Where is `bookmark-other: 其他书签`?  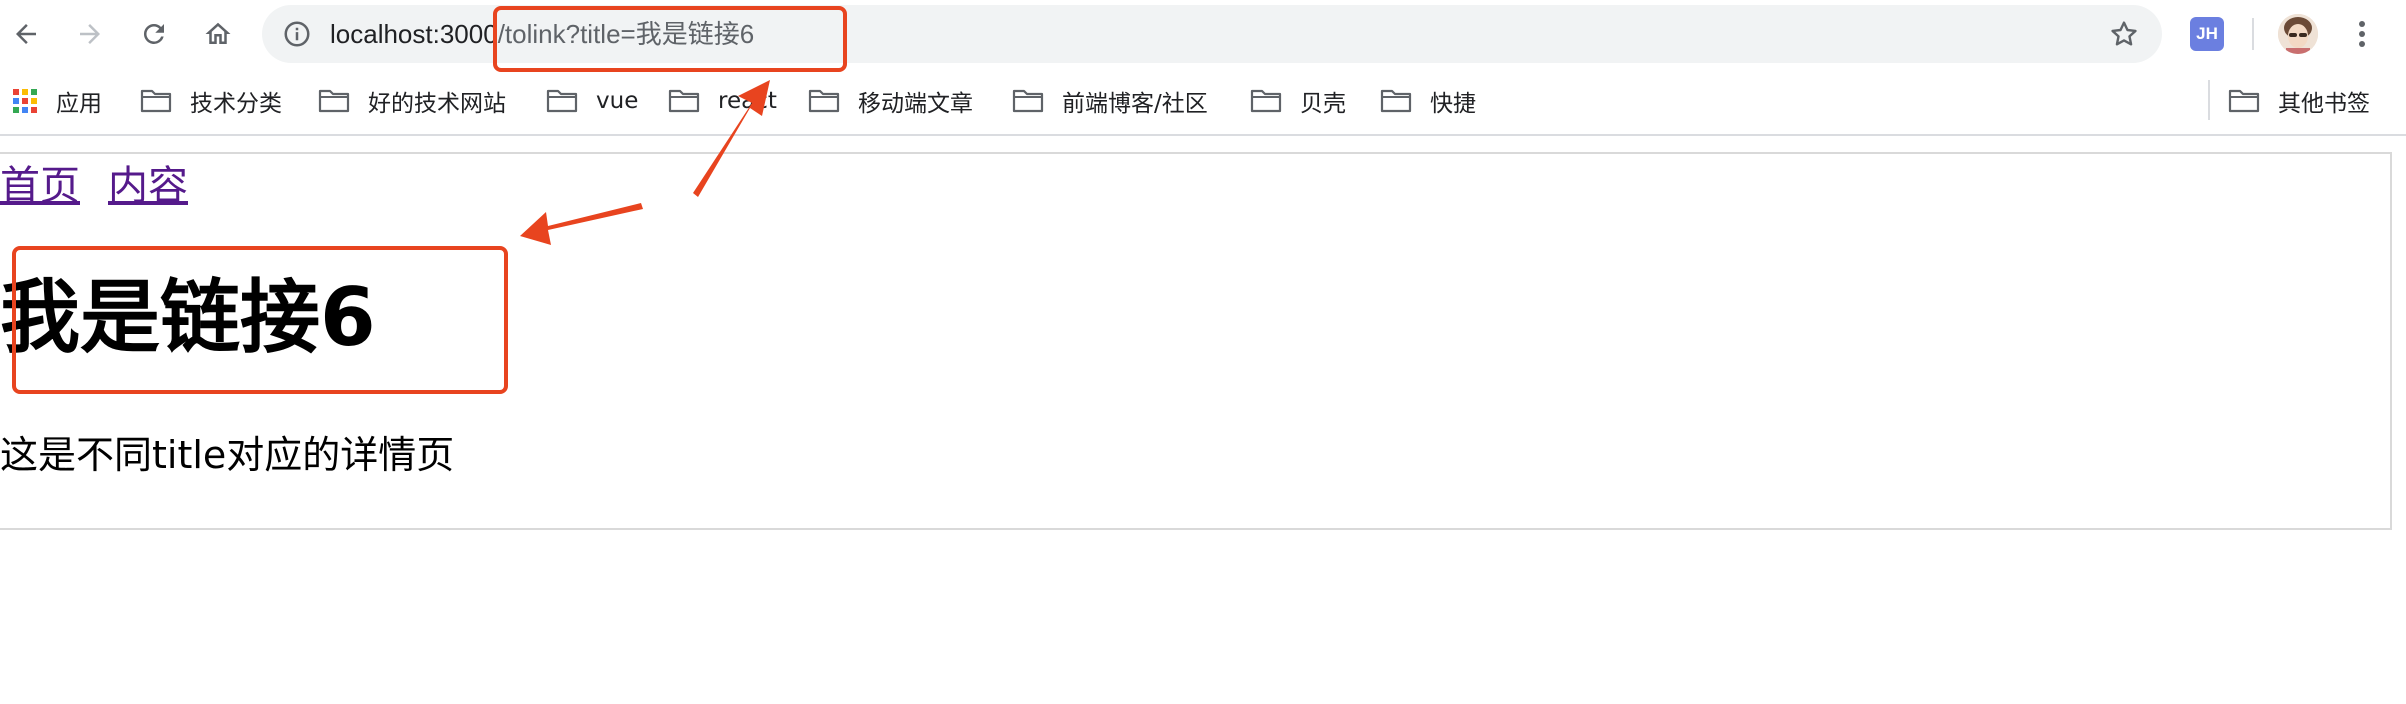
bookmark-other: 其他书签 is located at coordinates (2299, 101).